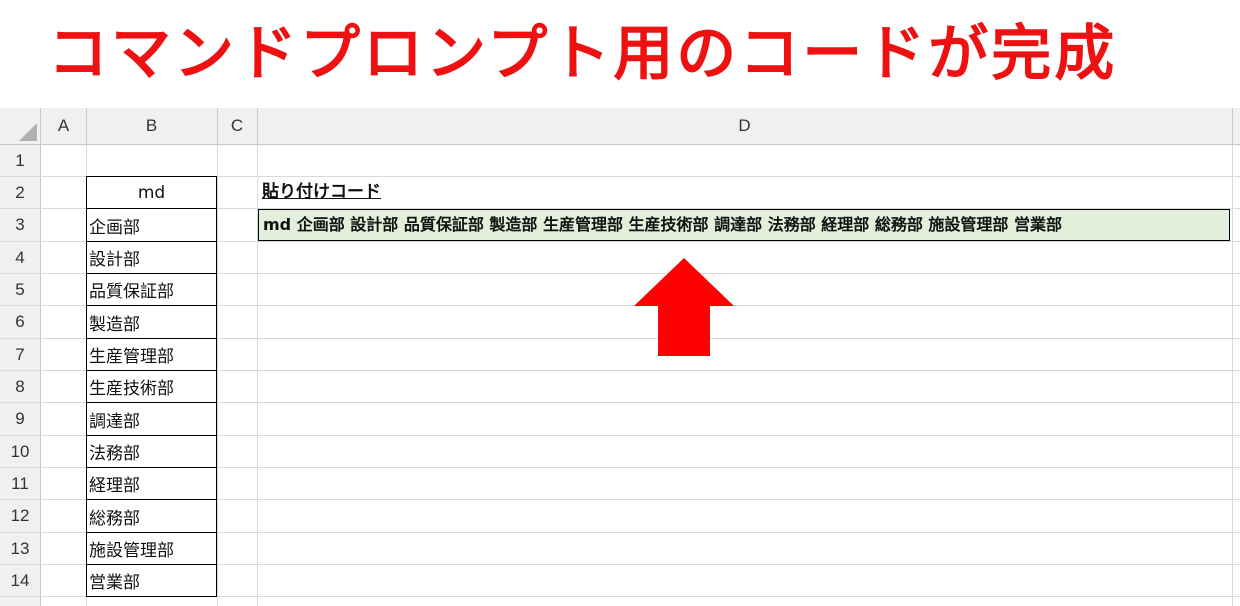 The image size is (1240, 606). I want to click on row-header-9: 9, so click(20, 419).